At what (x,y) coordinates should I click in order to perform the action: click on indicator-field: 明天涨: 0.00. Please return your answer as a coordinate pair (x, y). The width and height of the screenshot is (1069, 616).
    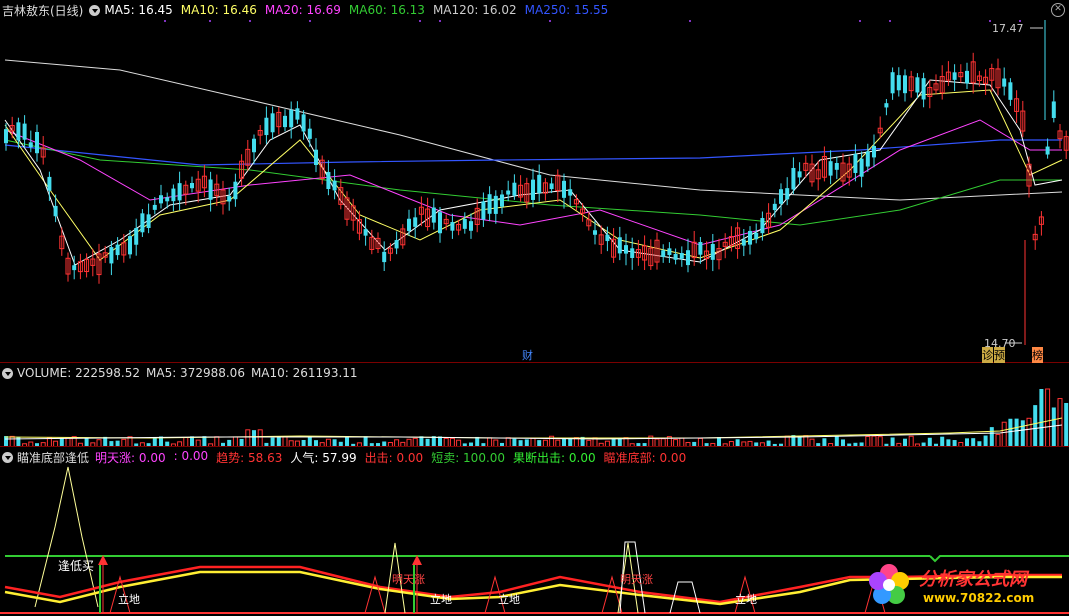
    Looking at the image, I should click on (130, 457).